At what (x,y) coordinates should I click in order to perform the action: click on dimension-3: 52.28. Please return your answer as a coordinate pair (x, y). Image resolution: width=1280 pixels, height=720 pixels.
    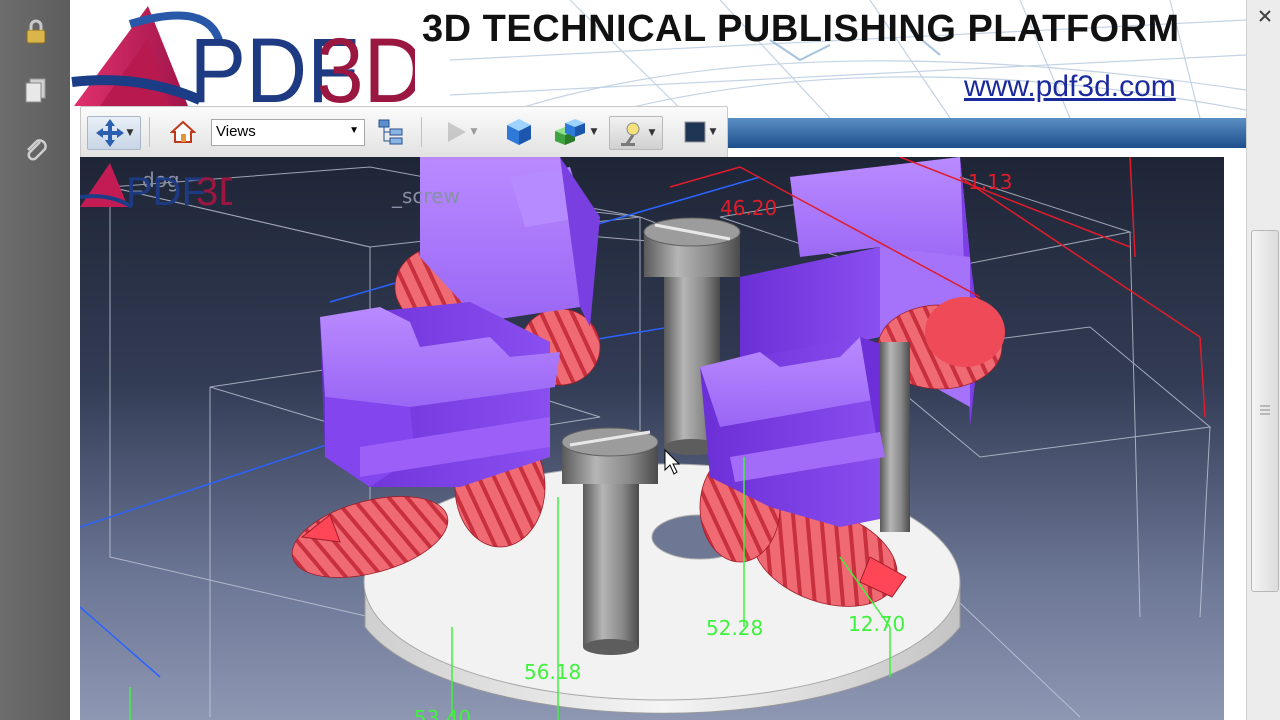
    Looking at the image, I should click on (734, 628).